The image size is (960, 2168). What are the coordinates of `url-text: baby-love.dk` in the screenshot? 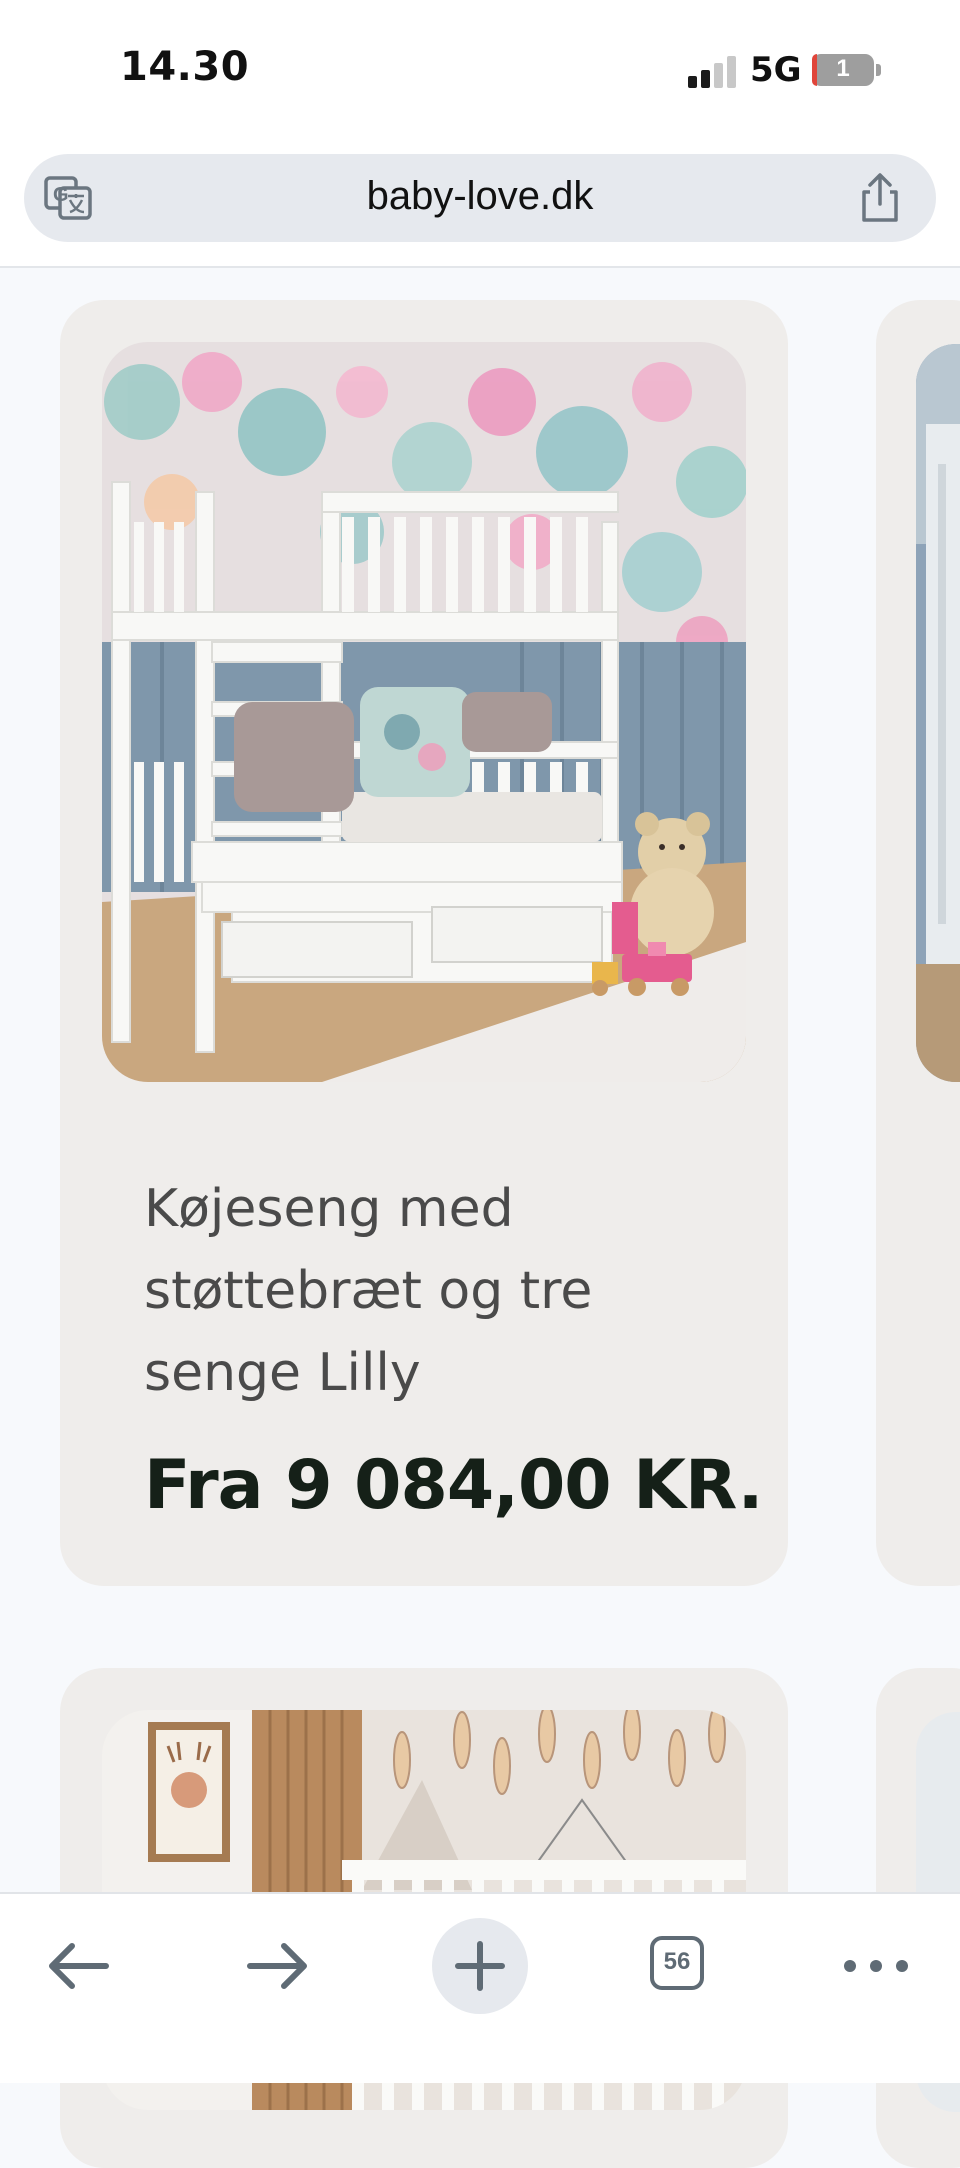 It's located at (480, 196).